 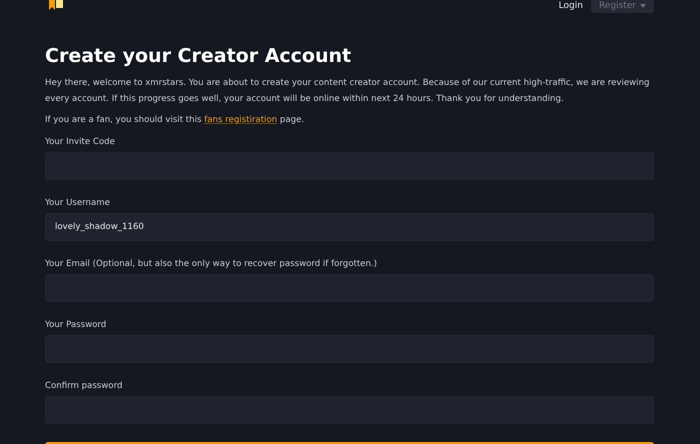 I want to click on intro-paragraph: Hey there, welcome to xmrstars. You are about to create your content creator account. Because of our current high-traffic, we are reviewing every account. If this progress goes well, your account will be online within next 24 hours. Thank you for understanding., so click(x=347, y=91).